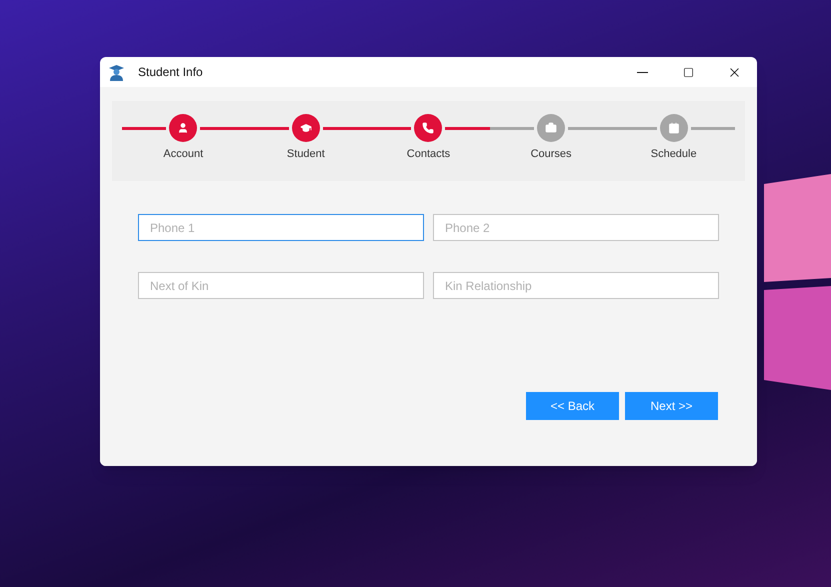 This screenshot has width=831, height=587. What do you see at coordinates (551, 154) in the screenshot?
I see `step-label: Courses` at bounding box center [551, 154].